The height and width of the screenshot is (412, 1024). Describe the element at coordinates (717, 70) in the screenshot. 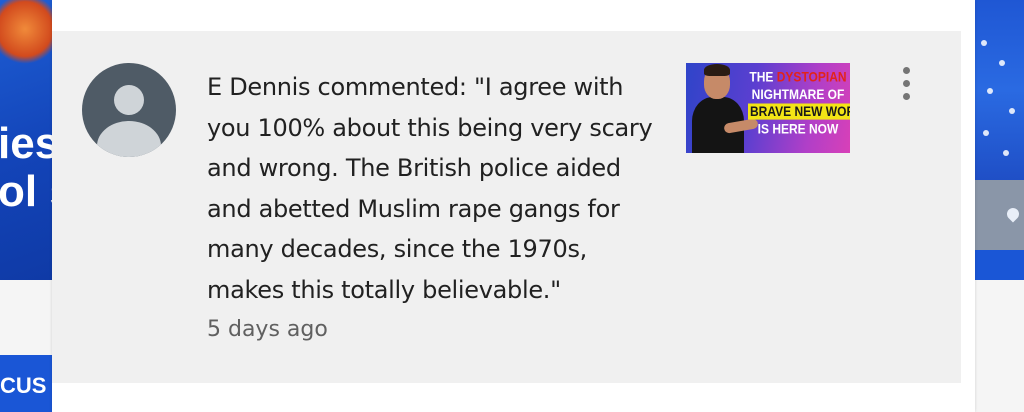

I see `thumbnail-person-hair` at that location.